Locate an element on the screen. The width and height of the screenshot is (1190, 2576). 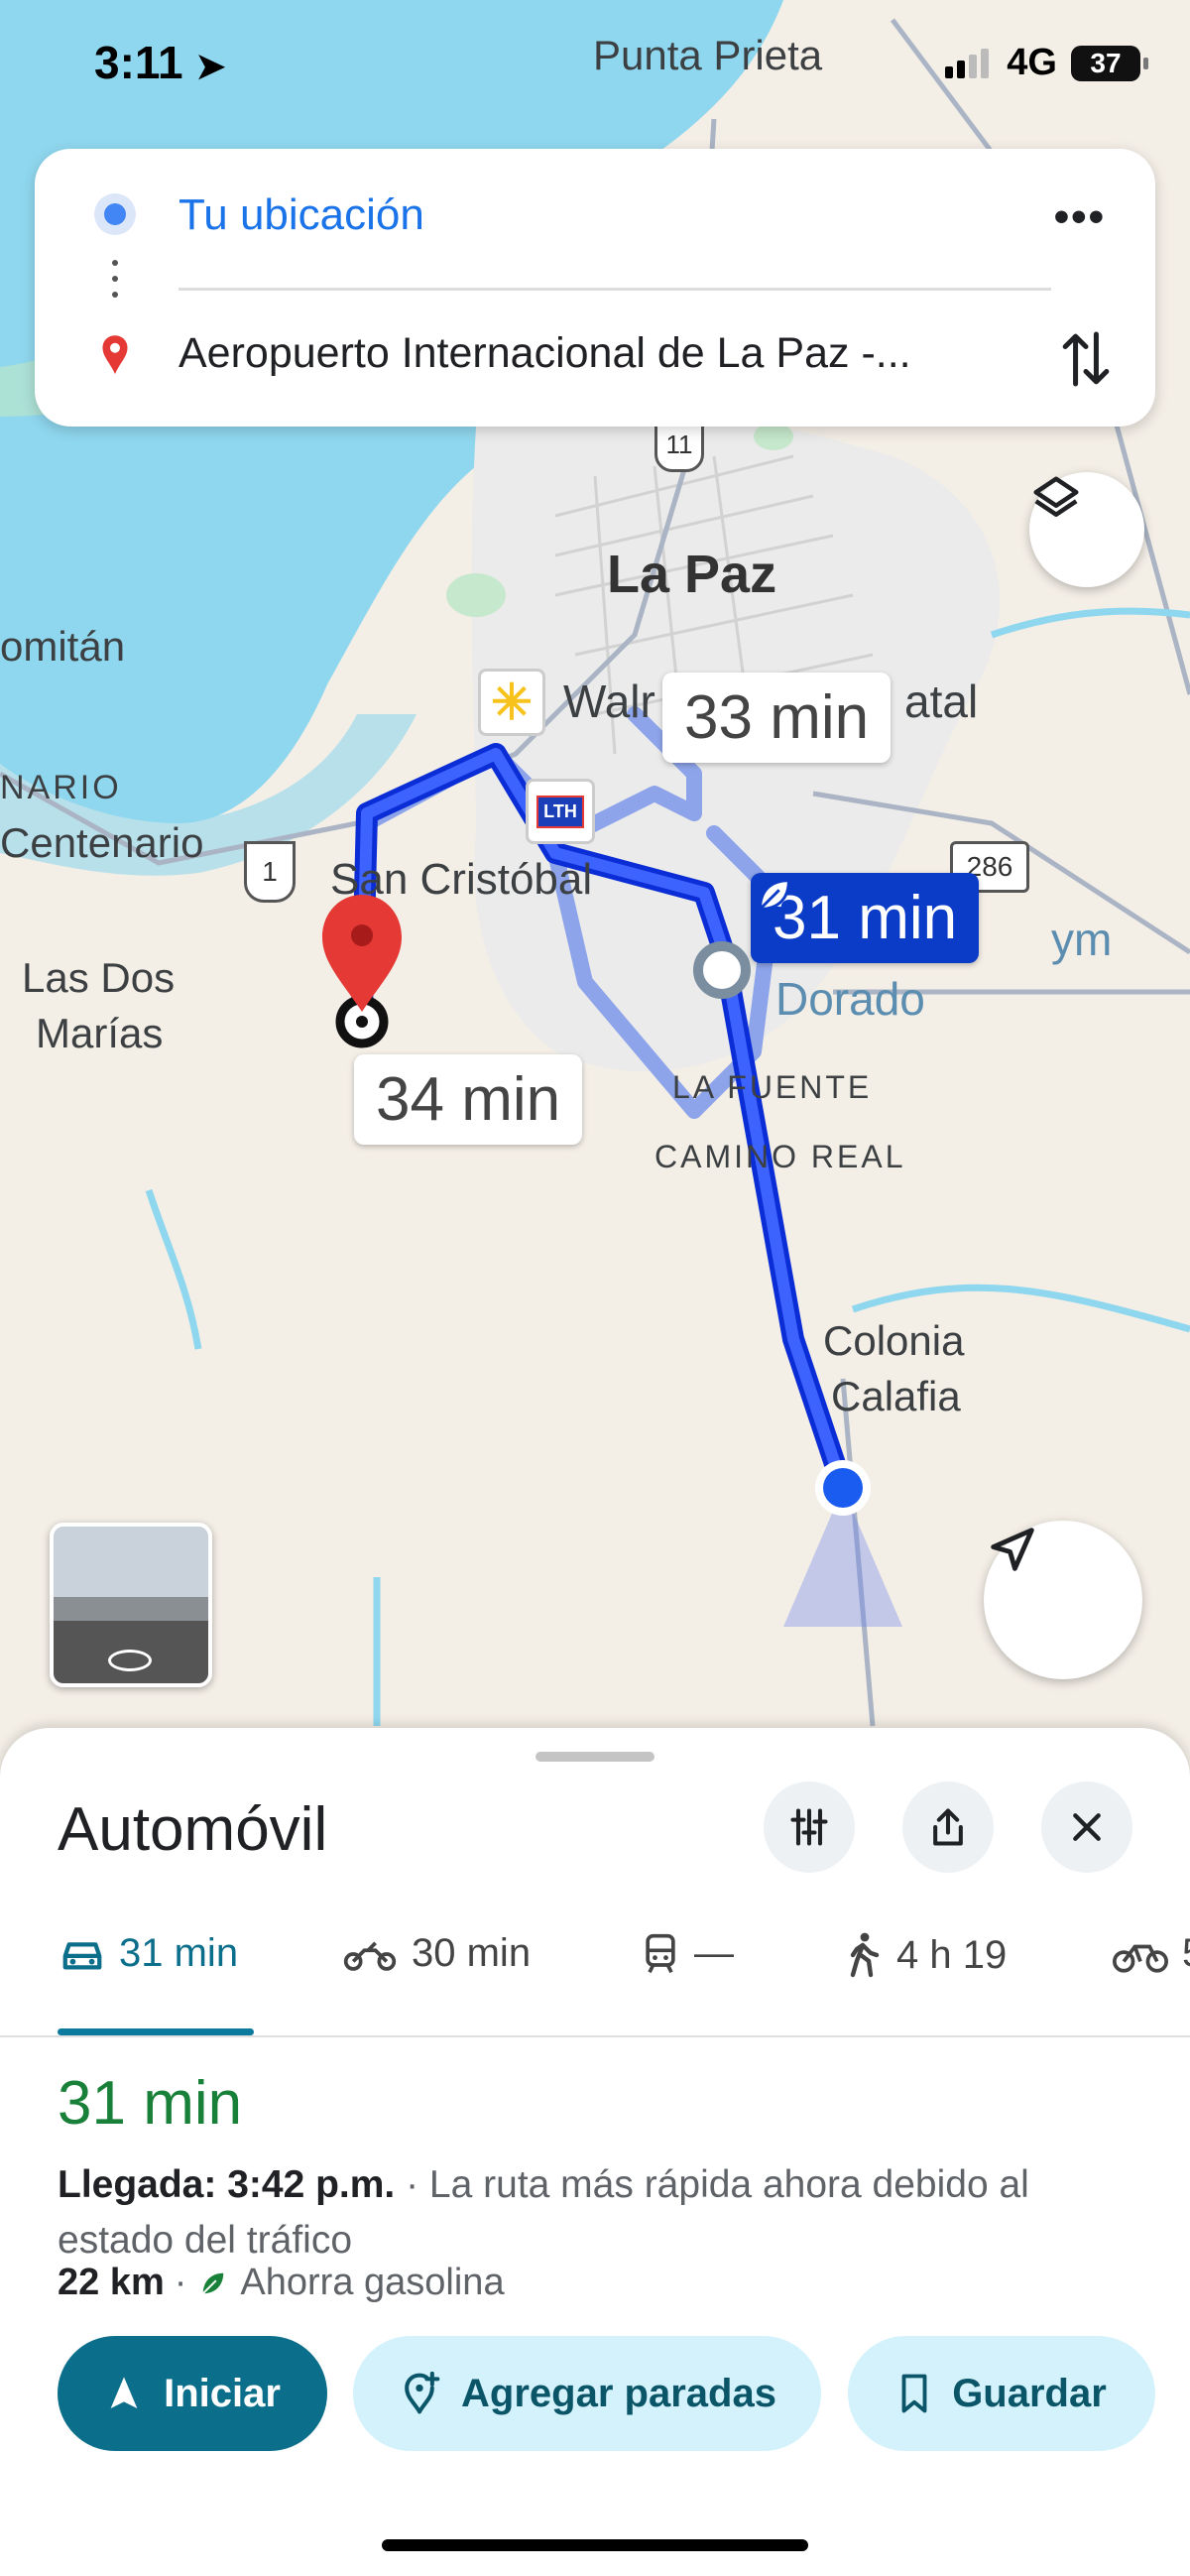
more-options-button: ••• is located at coordinates (1080, 217).